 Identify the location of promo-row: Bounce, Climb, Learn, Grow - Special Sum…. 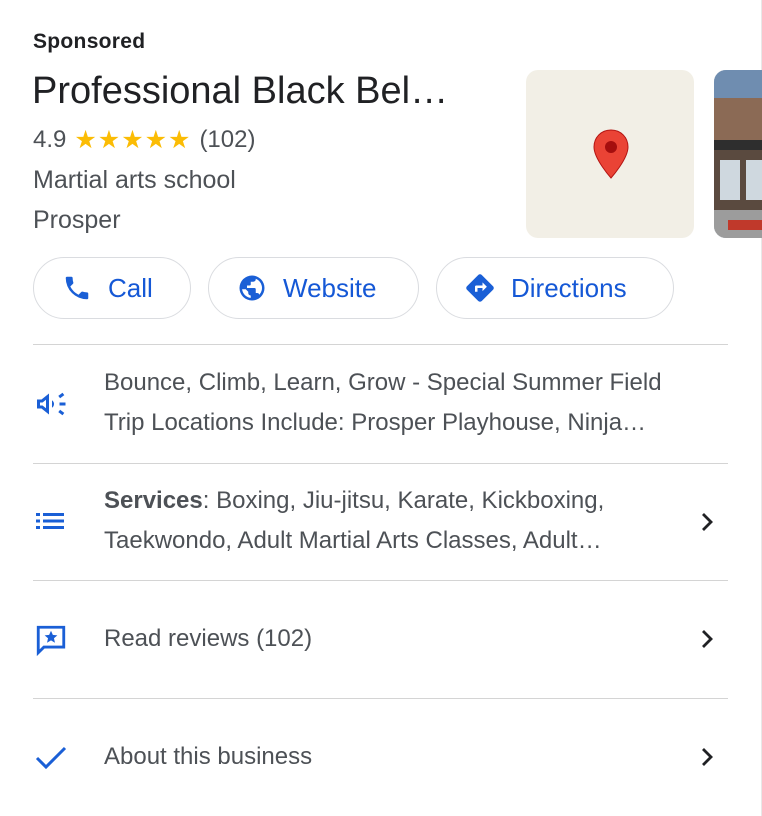
(381, 404).